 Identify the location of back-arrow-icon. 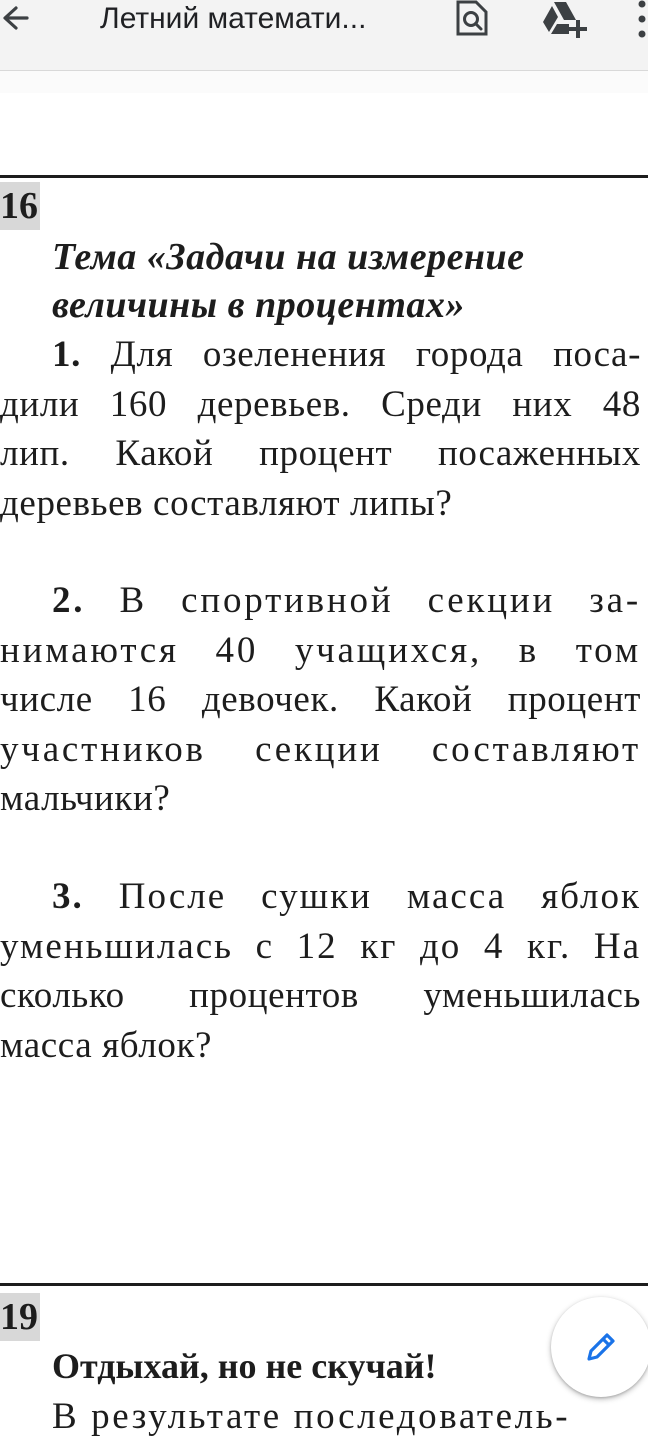
(18, 20).